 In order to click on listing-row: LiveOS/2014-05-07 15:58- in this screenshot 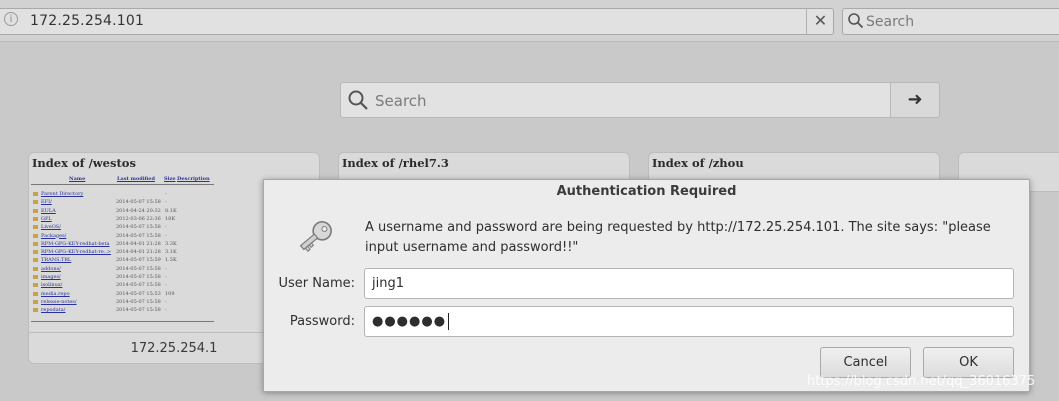, I will do `click(131, 227)`.